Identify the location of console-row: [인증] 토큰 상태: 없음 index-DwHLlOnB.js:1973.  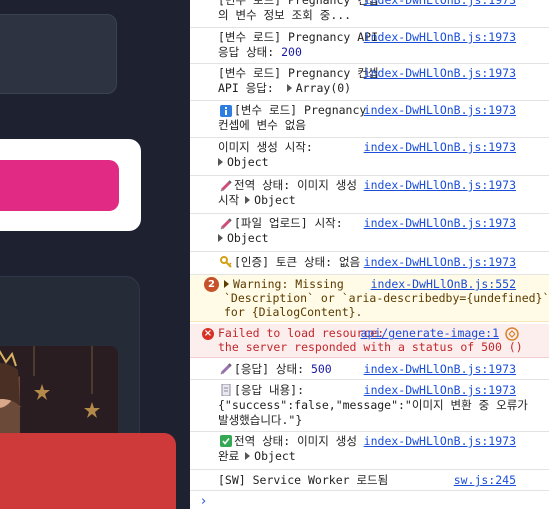
(369, 263).